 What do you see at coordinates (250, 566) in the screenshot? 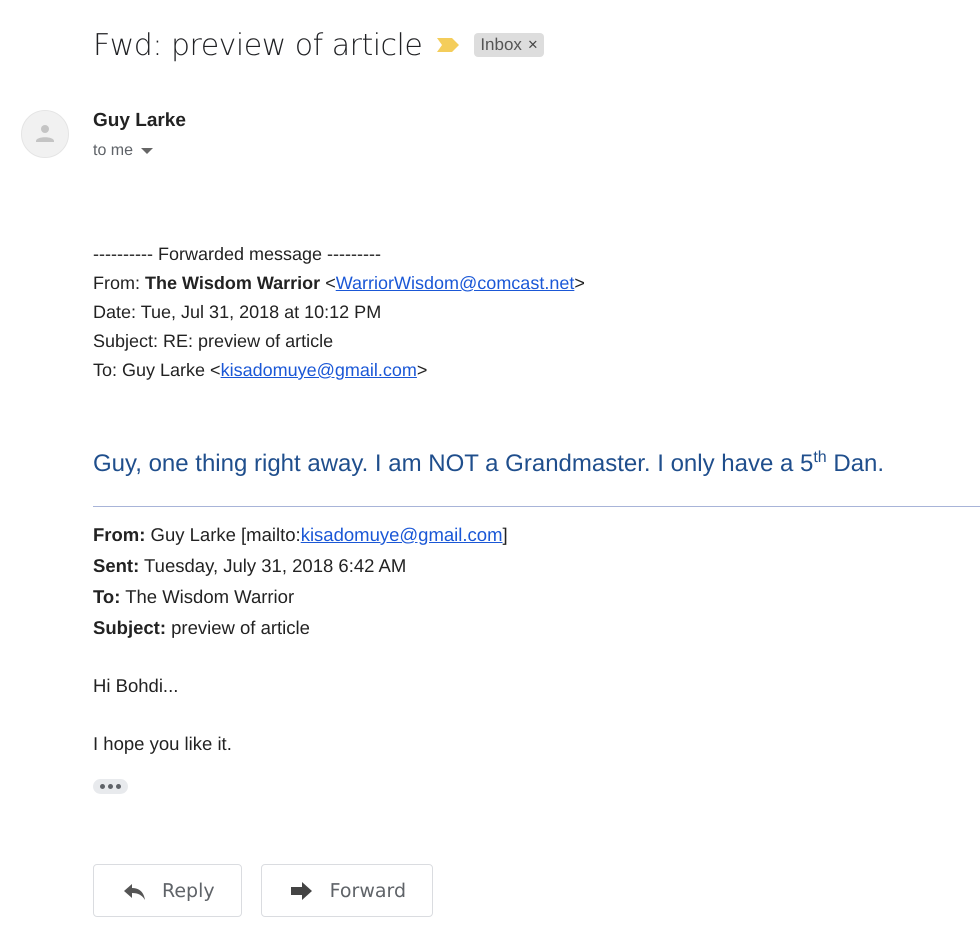
I see `header-line: Sent: Tuesday, July 31, 2018 6:42 AM` at bounding box center [250, 566].